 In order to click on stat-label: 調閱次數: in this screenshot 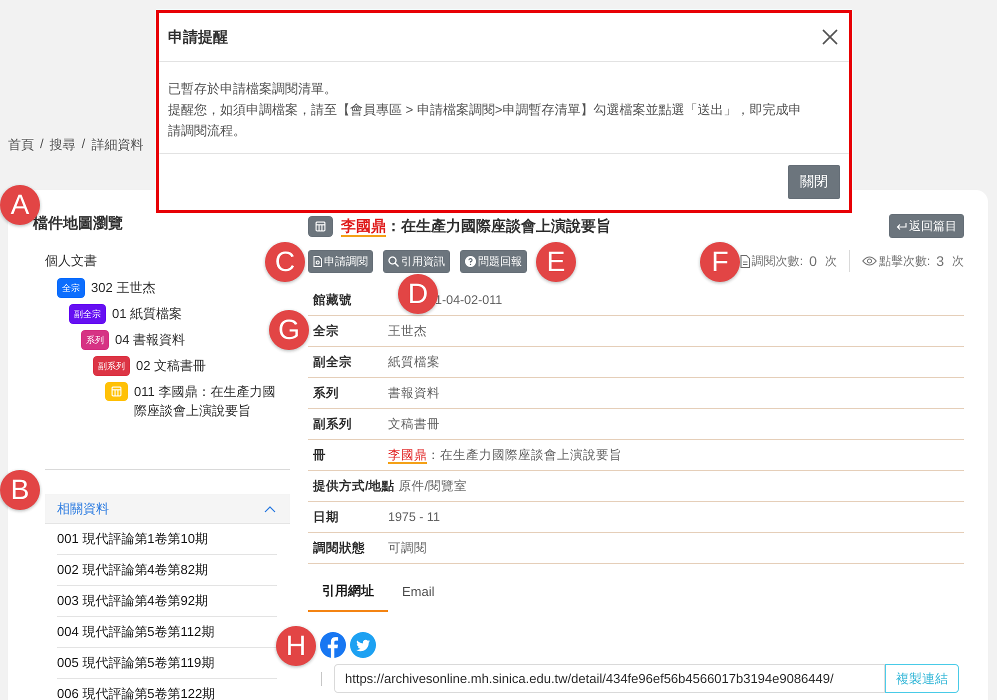, I will do `click(778, 261)`.